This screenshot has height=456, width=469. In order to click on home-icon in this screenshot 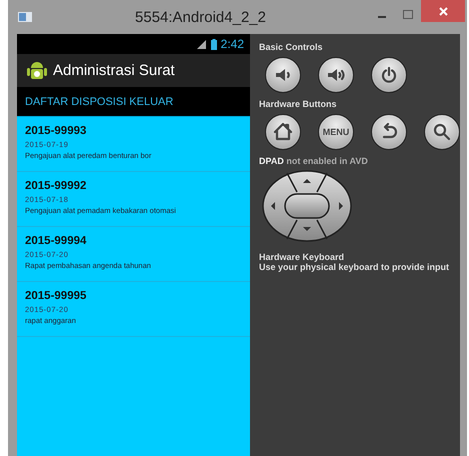, I will do `click(283, 132)`.